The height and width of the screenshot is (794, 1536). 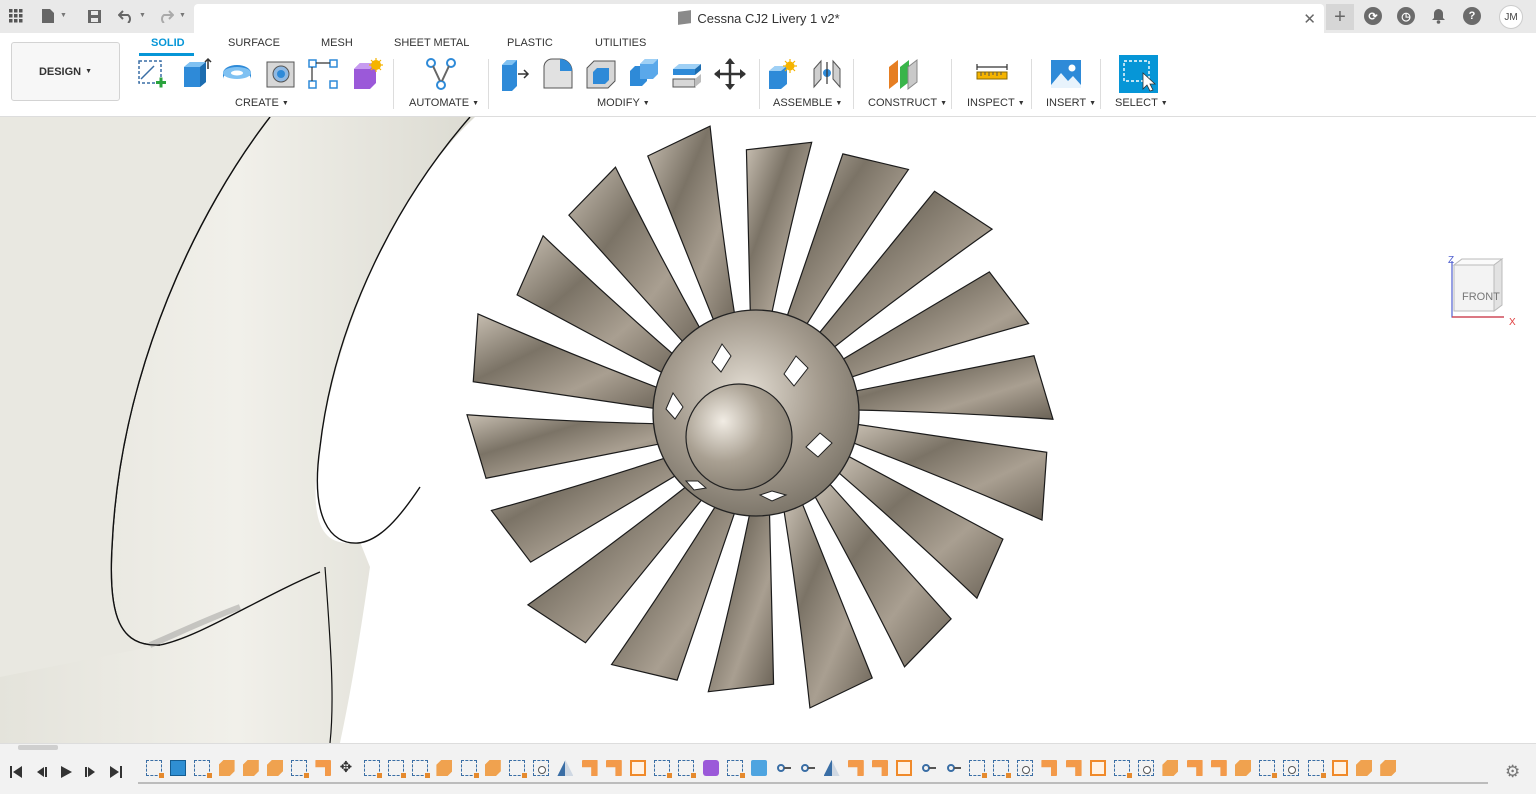 What do you see at coordinates (1511, 17) in the screenshot?
I see `avatar: JM` at bounding box center [1511, 17].